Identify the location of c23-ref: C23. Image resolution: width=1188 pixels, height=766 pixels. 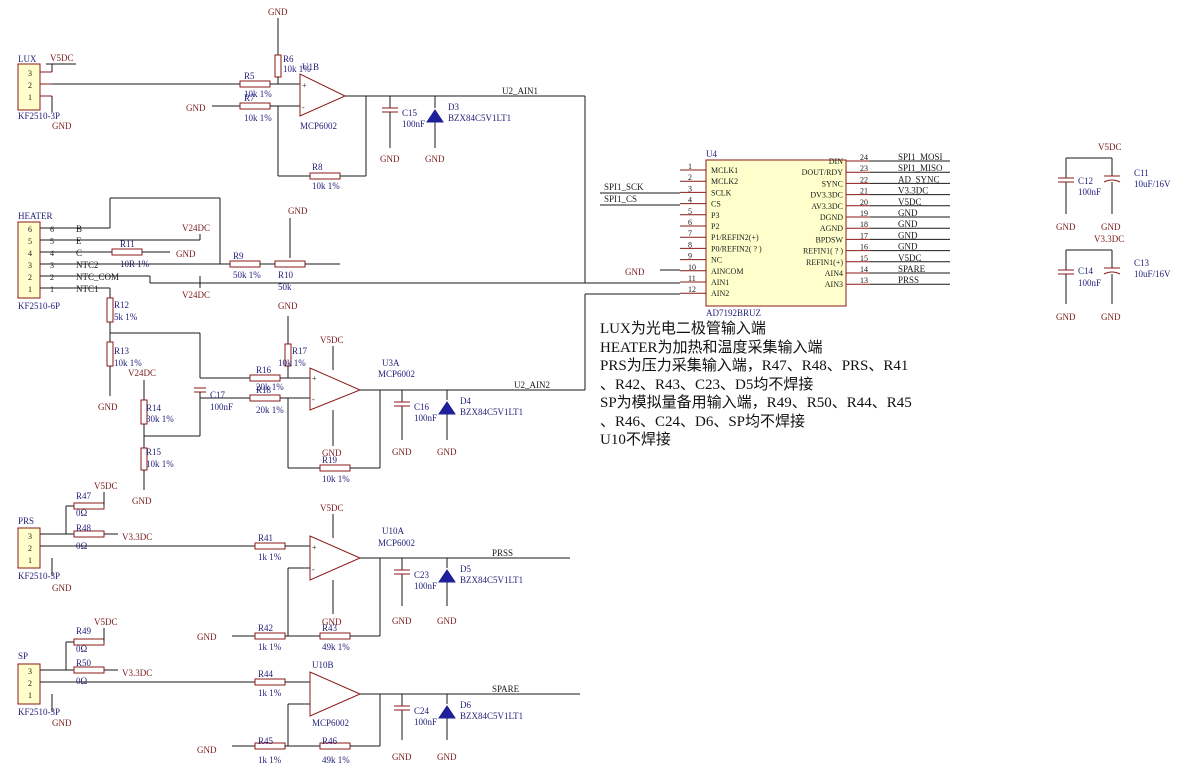
(422, 575).